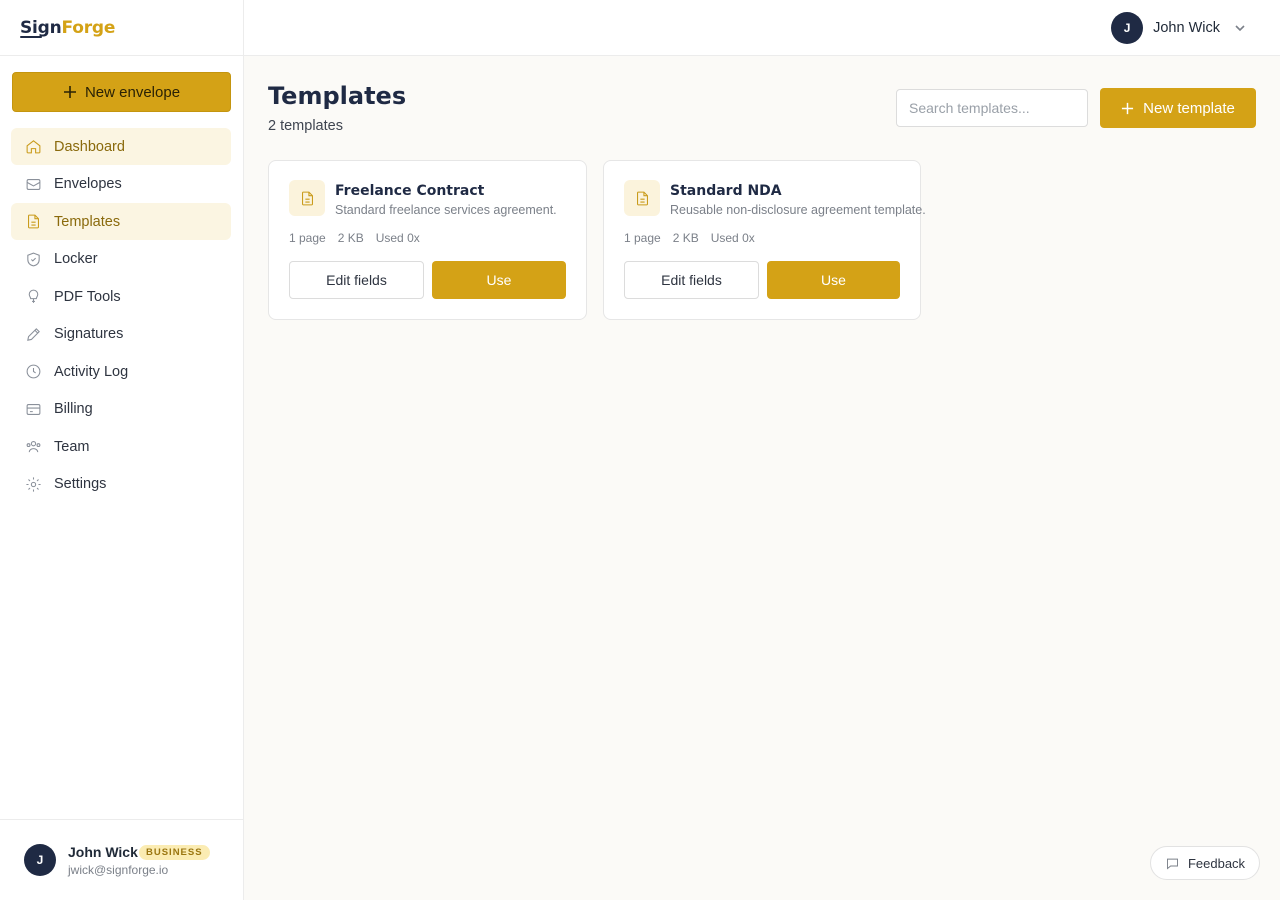  Describe the element at coordinates (72, 446) in the screenshot. I see `sidebar-item-label: Team` at that location.